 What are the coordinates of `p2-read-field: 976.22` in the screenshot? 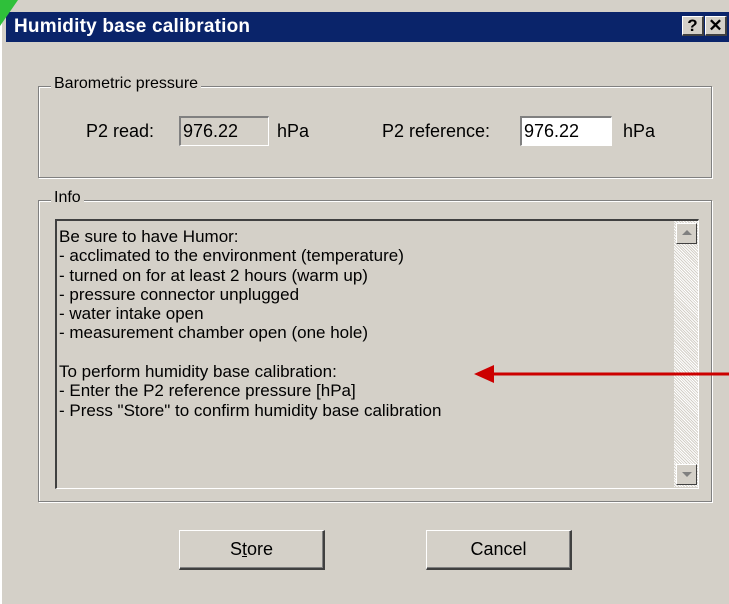 It's located at (224, 131).